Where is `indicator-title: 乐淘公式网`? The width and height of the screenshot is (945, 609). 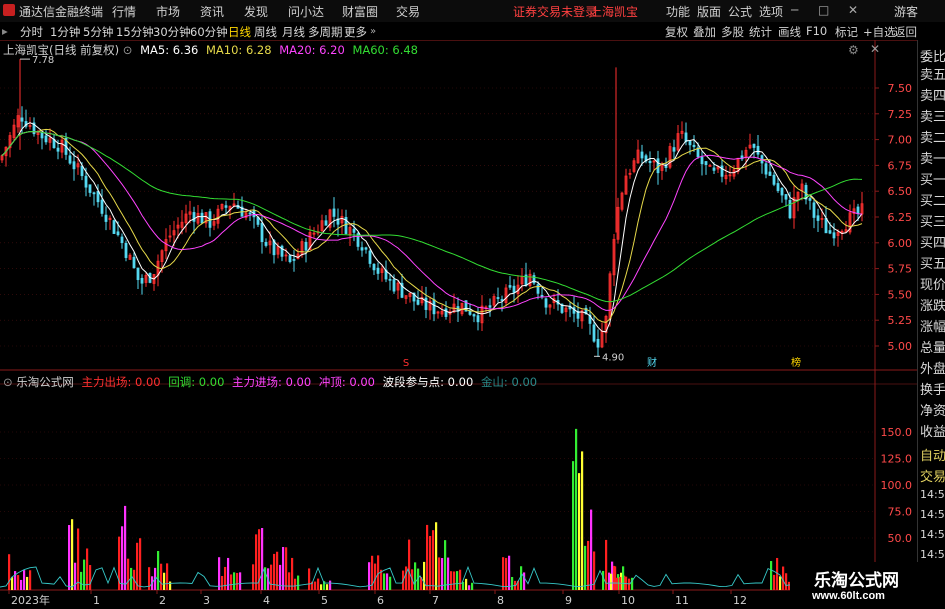
indicator-title: 乐淘公式网 is located at coordinates (45, 382).